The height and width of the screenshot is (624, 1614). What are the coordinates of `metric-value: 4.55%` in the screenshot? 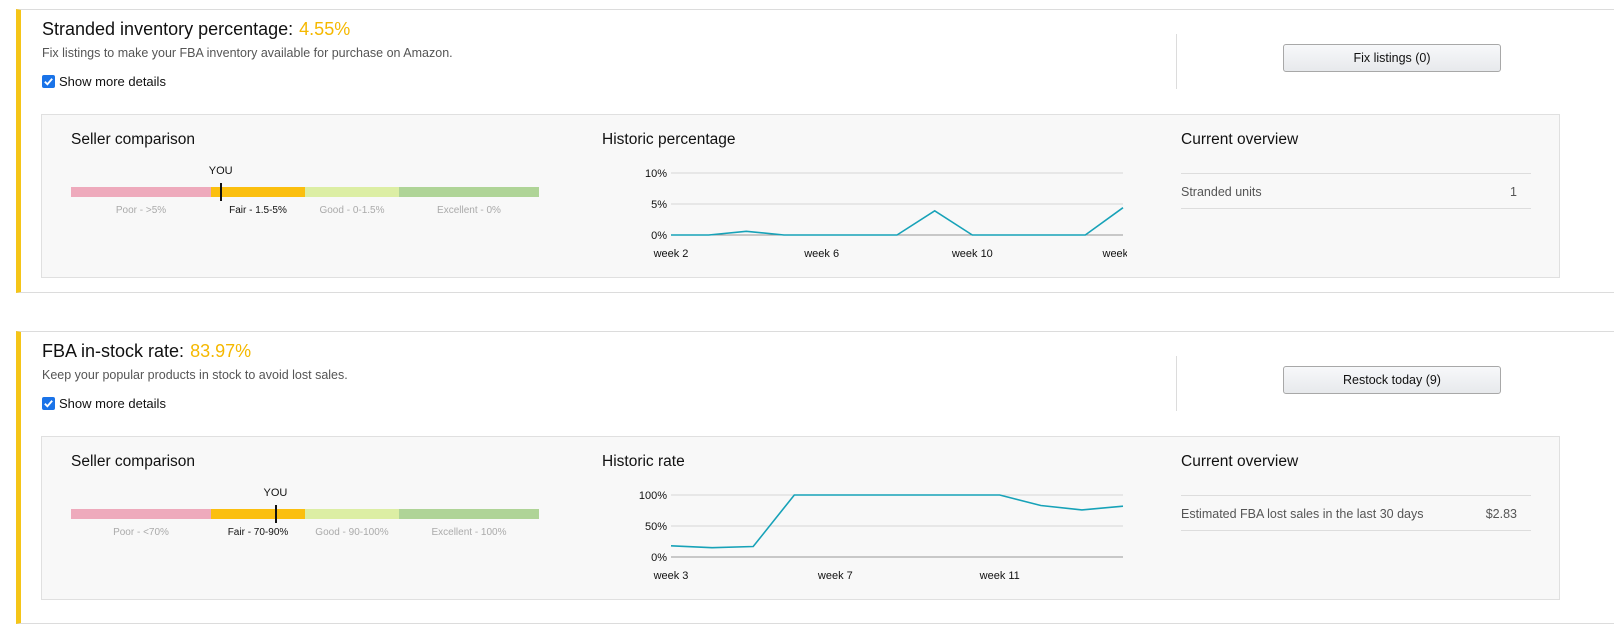 It's located at (325, 29).